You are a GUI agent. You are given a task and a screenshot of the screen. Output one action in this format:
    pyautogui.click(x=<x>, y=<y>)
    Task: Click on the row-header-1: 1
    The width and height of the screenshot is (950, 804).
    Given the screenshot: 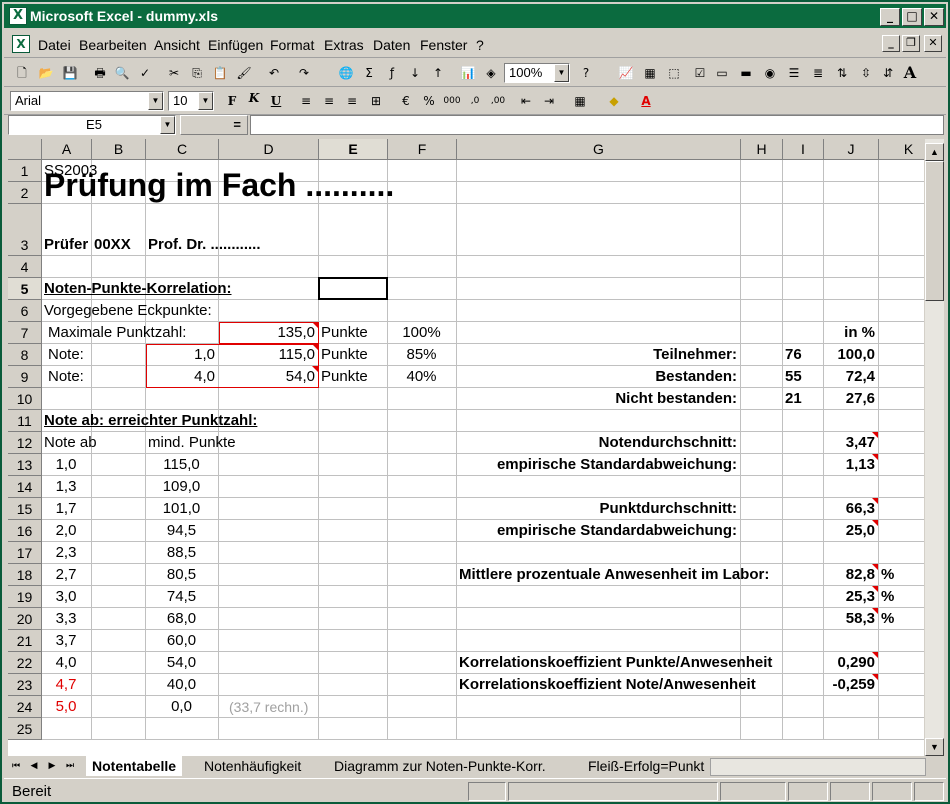 What is the action you would take?
    pyautogui.click(x=25, y=171)
    